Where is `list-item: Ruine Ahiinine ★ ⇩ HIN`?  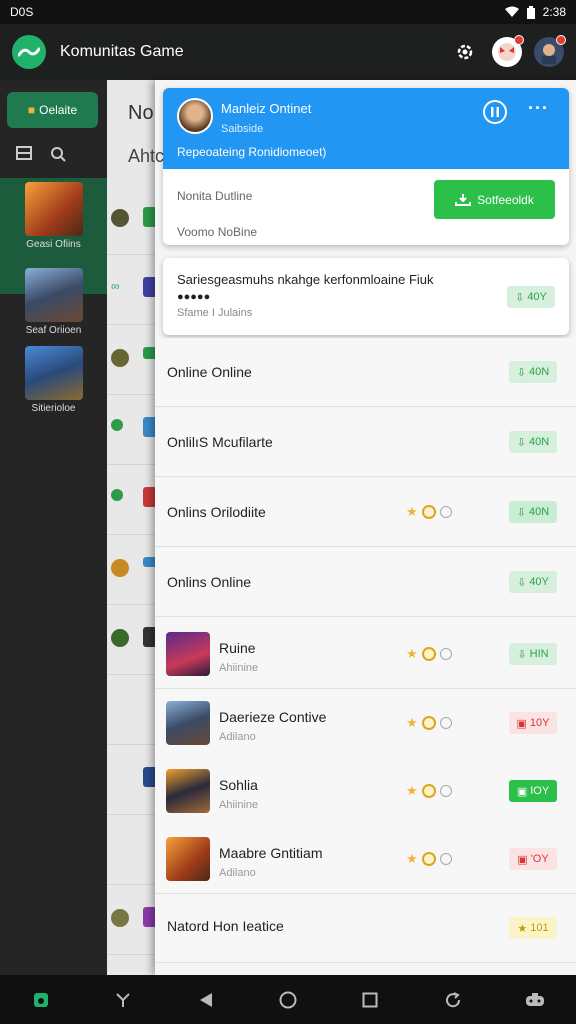 list-item: Ruine Ahiinine ★ ⇩ HIN is located at coordinates (365, 654).